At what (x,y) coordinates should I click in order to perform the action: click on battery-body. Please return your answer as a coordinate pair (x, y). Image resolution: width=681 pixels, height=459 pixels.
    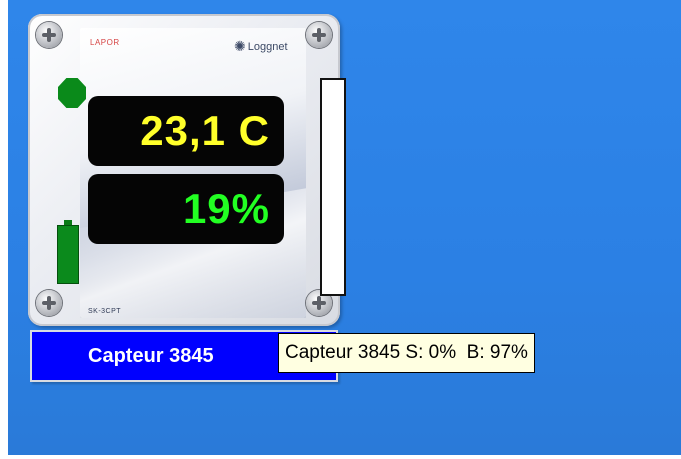
    Looking at the image, I should click on (68, 254).